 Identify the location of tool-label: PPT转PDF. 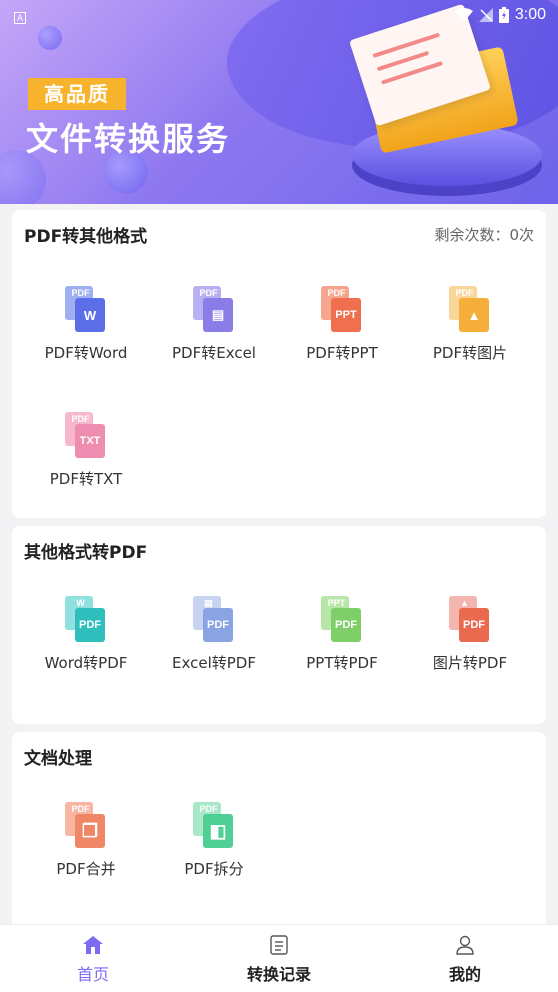
(342, 663).